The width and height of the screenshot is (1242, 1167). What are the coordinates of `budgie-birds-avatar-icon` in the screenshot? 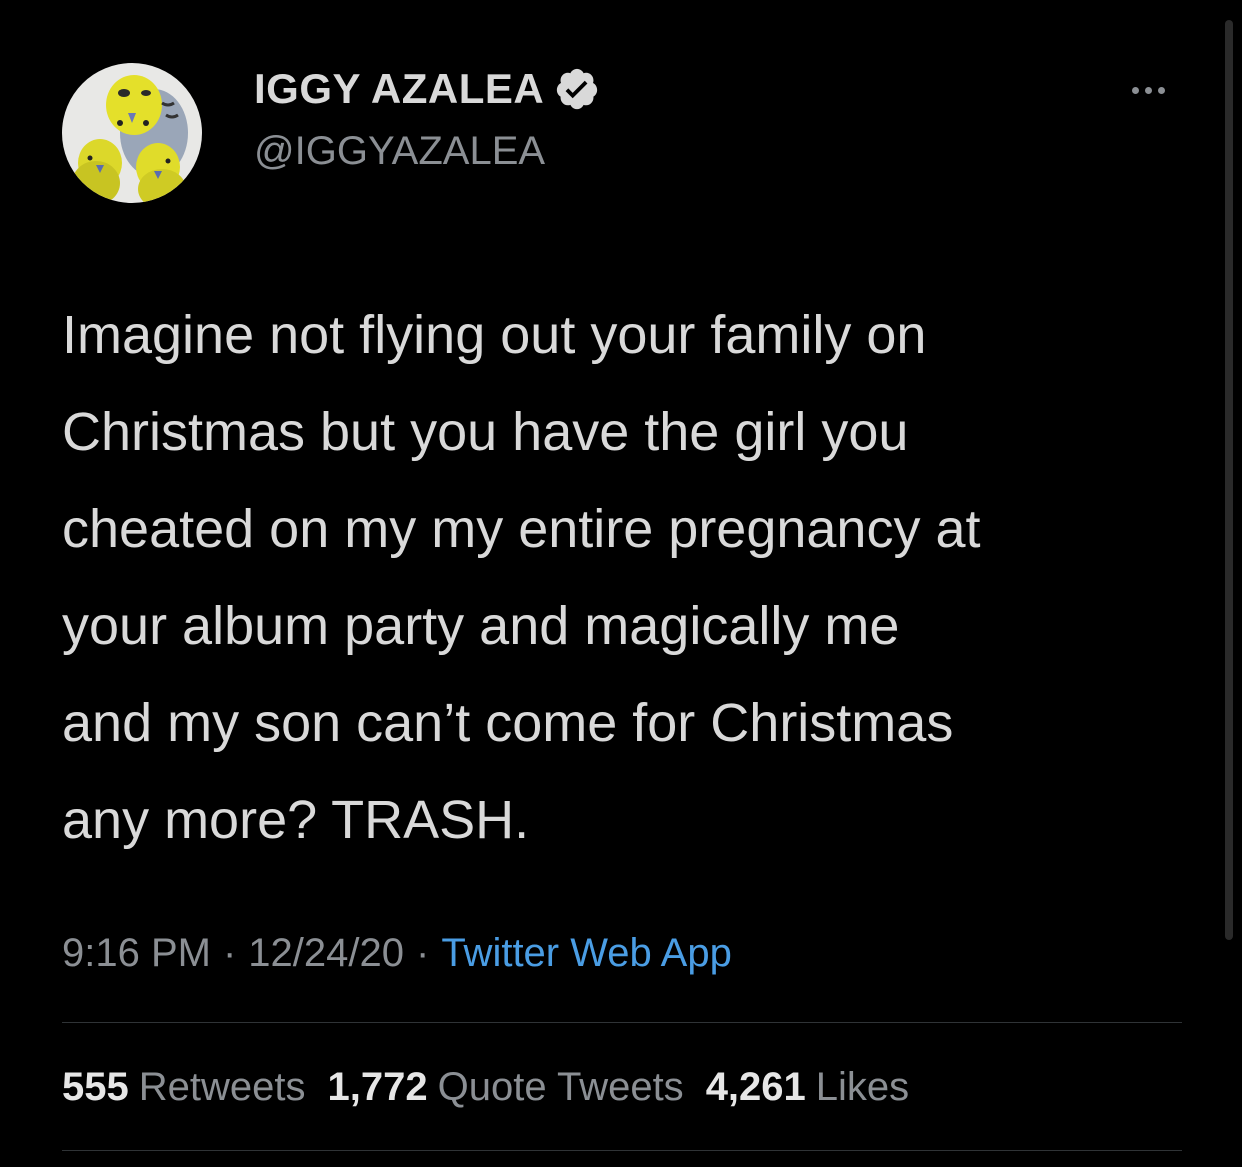 It's located at (132, 133).